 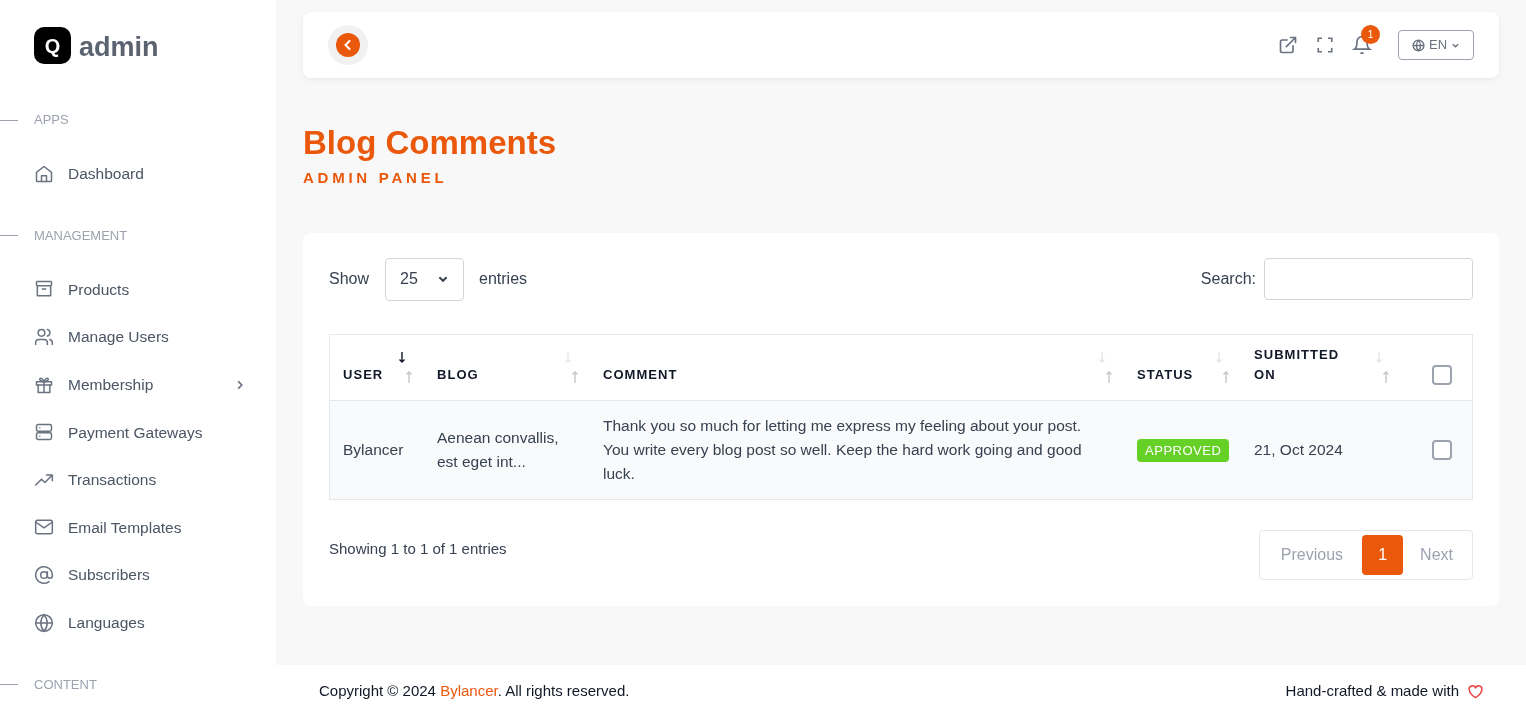 What do you see at coordinates (474, 691) in the screenshot?
I see `copyright-text: Copyright © 2024 Bylancer. All rights reserved.` at bounding box center [474, 691].